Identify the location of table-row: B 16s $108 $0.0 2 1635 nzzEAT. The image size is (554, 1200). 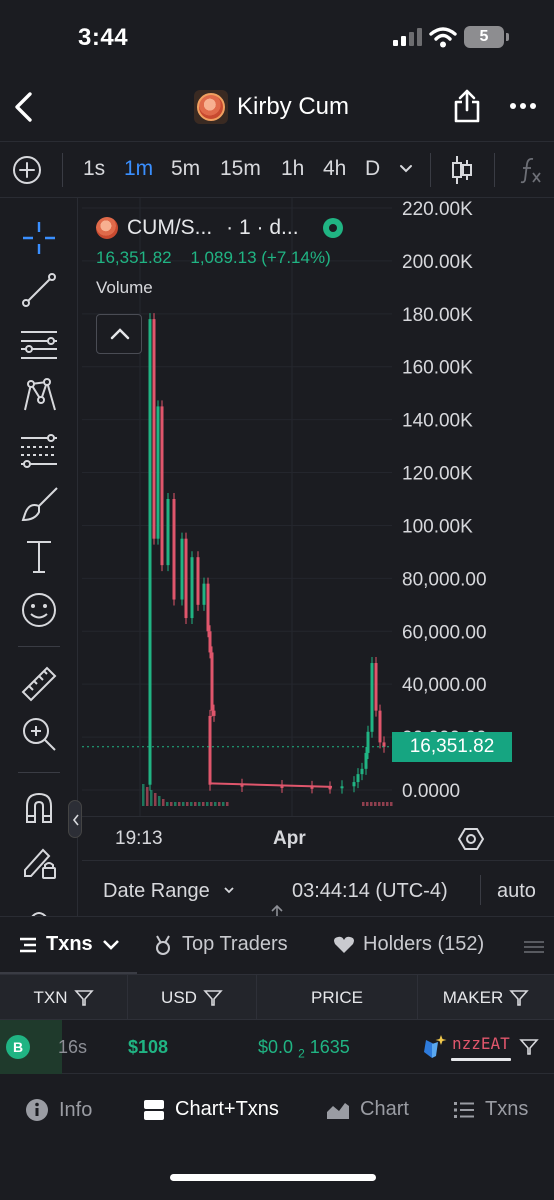
(277, 1047).